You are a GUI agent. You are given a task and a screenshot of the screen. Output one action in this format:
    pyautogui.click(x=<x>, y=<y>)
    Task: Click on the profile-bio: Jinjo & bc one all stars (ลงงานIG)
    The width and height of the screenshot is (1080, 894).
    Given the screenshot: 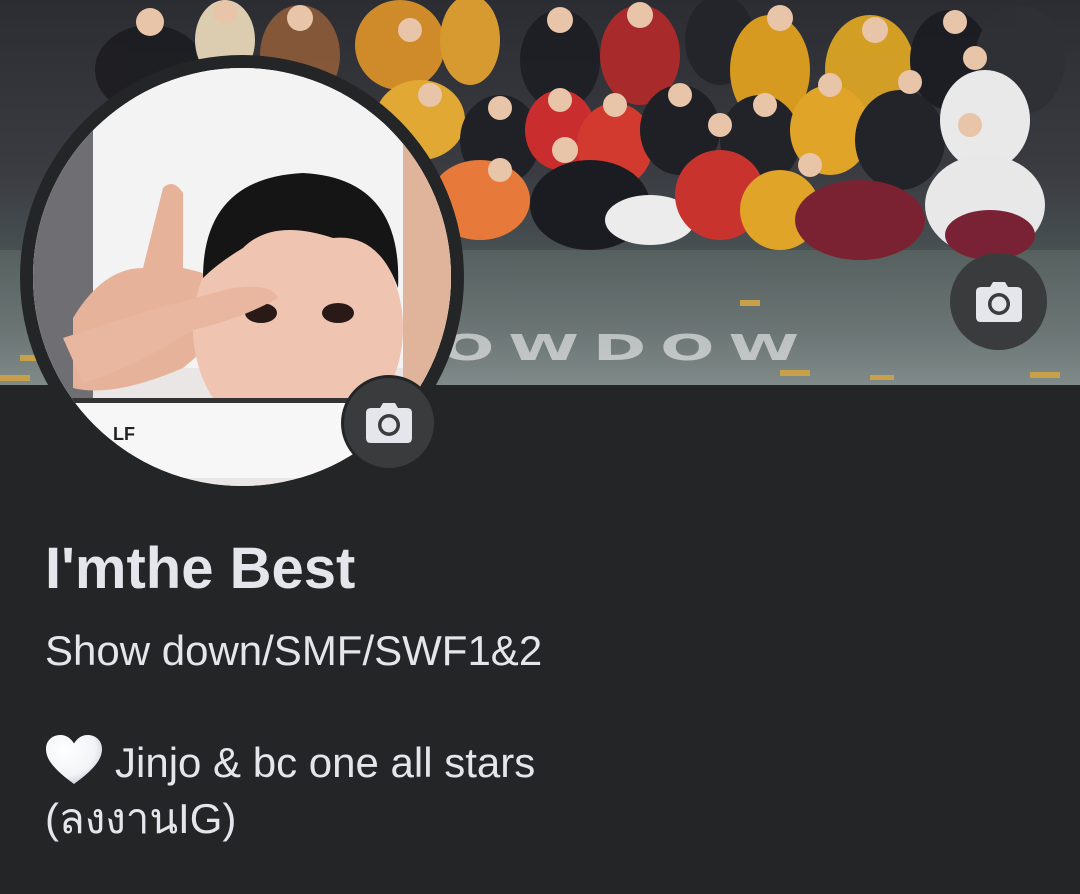 What is the action you would take?
    pyautogui.click(x=290, y=790)
    